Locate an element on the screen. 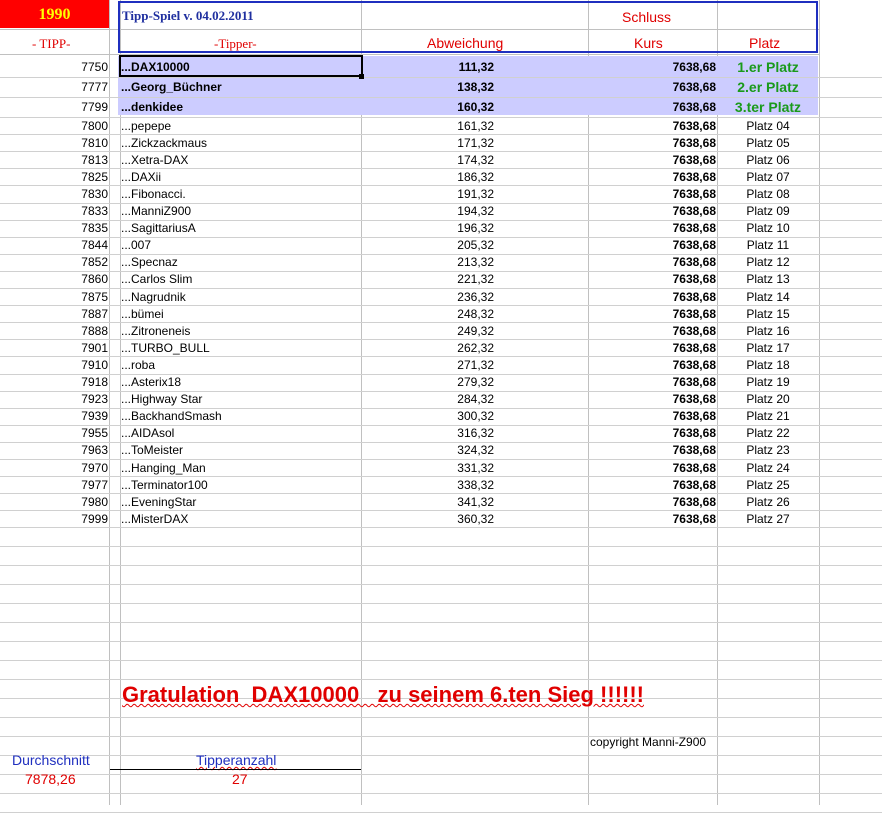 Image resolution: width=882 pixels, height=813 pixels. tipperanzahl-label: Tipperanzahl is located at coordinates (236, 760).